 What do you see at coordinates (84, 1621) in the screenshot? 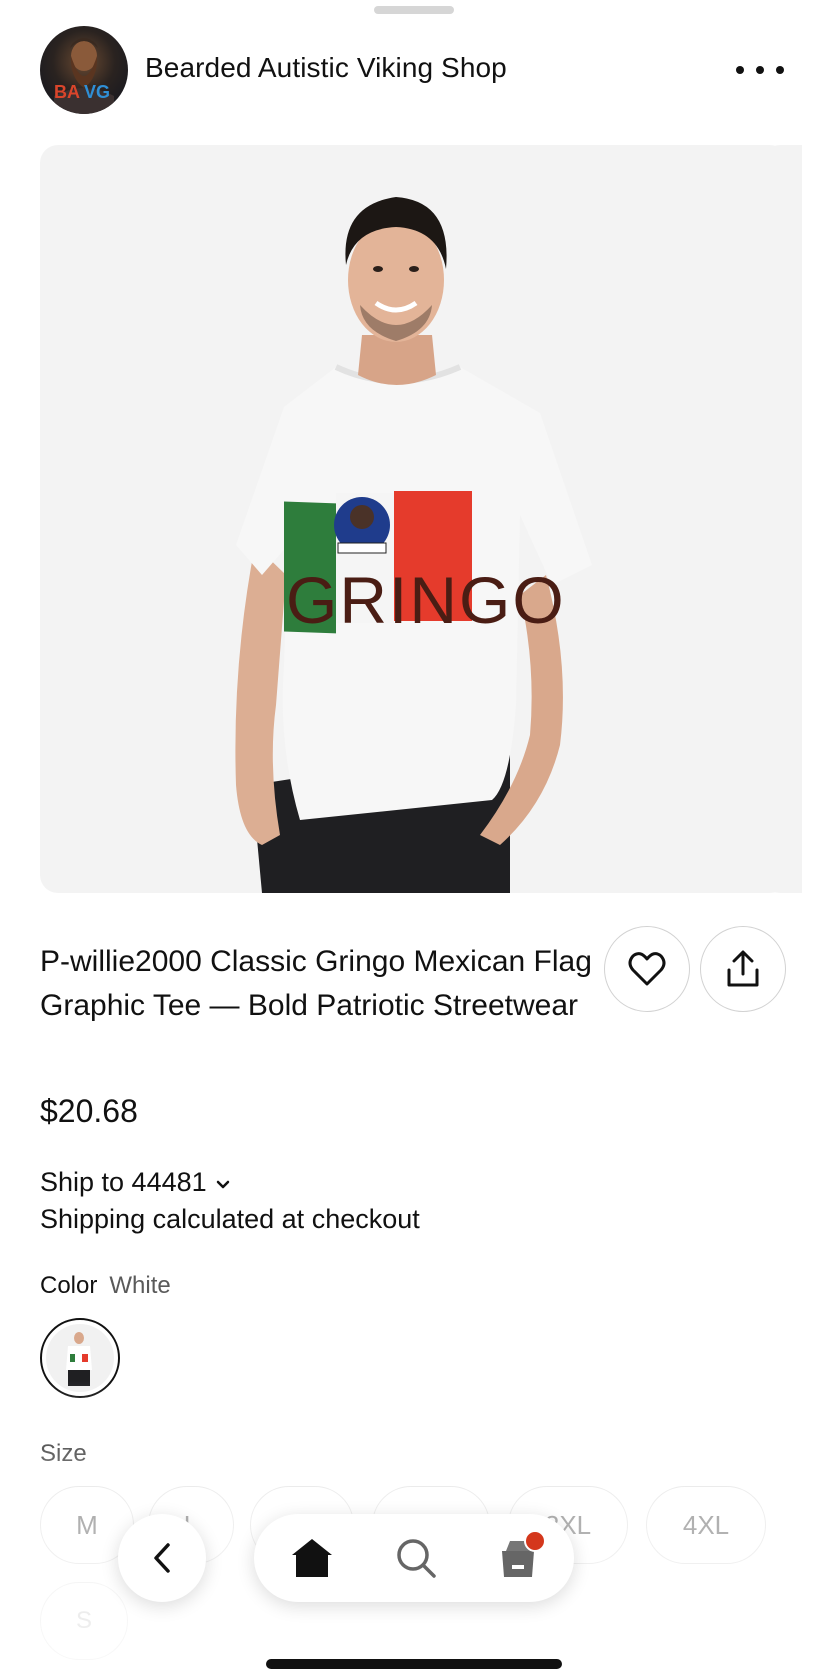
I see `size-option-s: S` at bounding box center [84, 1621].